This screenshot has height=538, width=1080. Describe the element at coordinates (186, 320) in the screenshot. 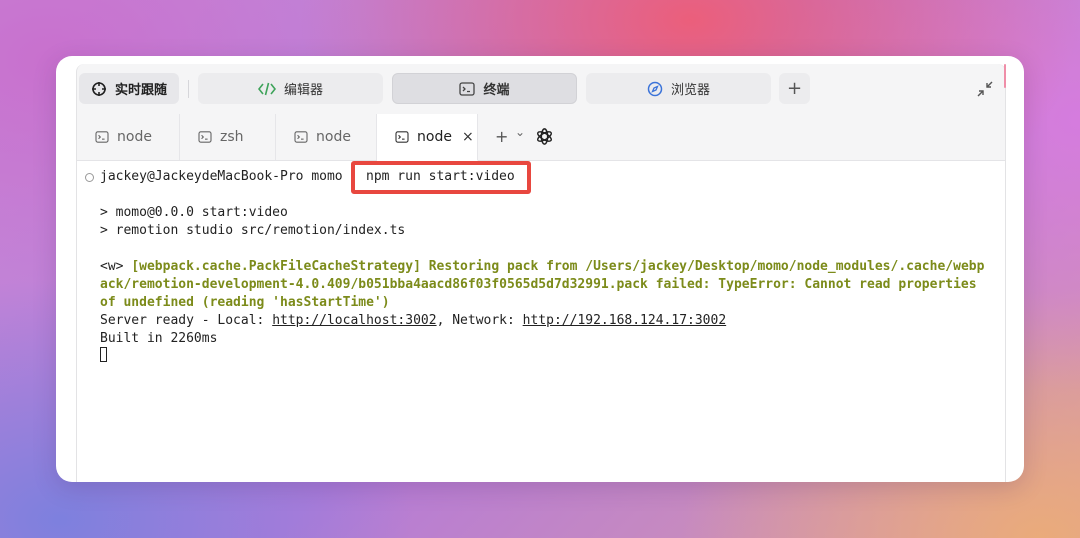

I see `server-prefix: Server ready - Local:` at that location.